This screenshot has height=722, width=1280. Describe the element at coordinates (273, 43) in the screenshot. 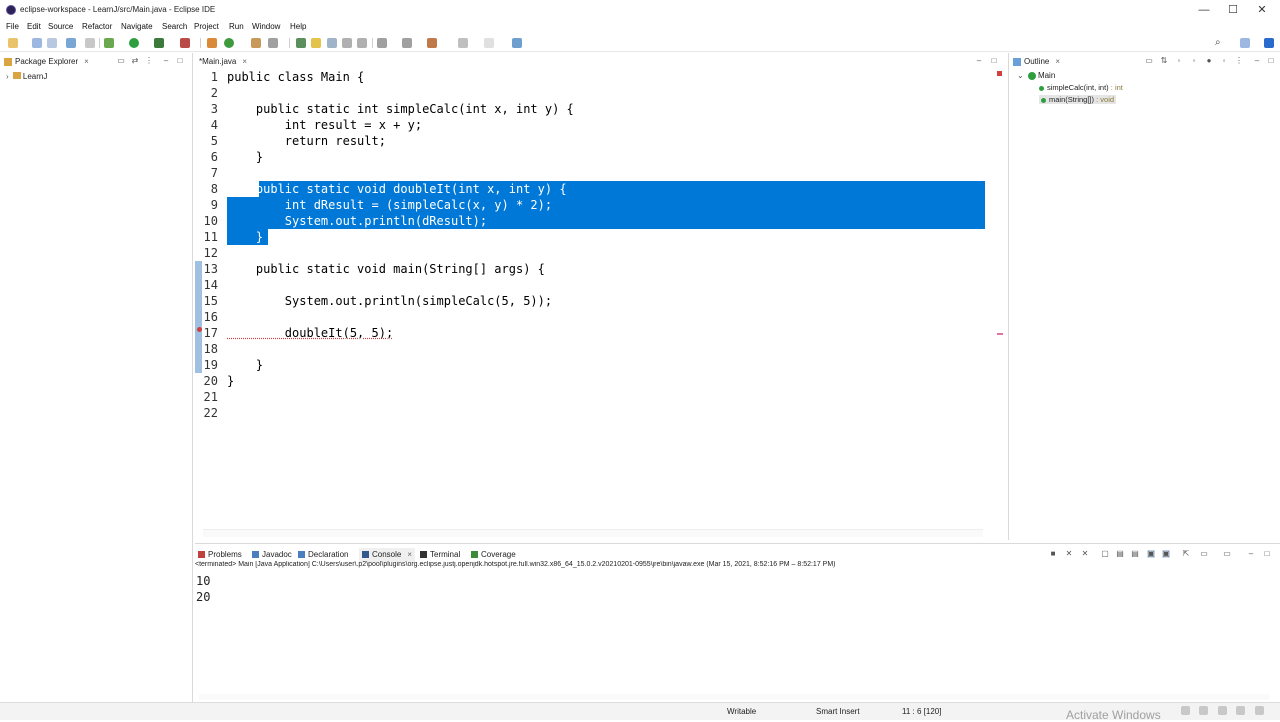

I see `search-tool-icon` at that location.